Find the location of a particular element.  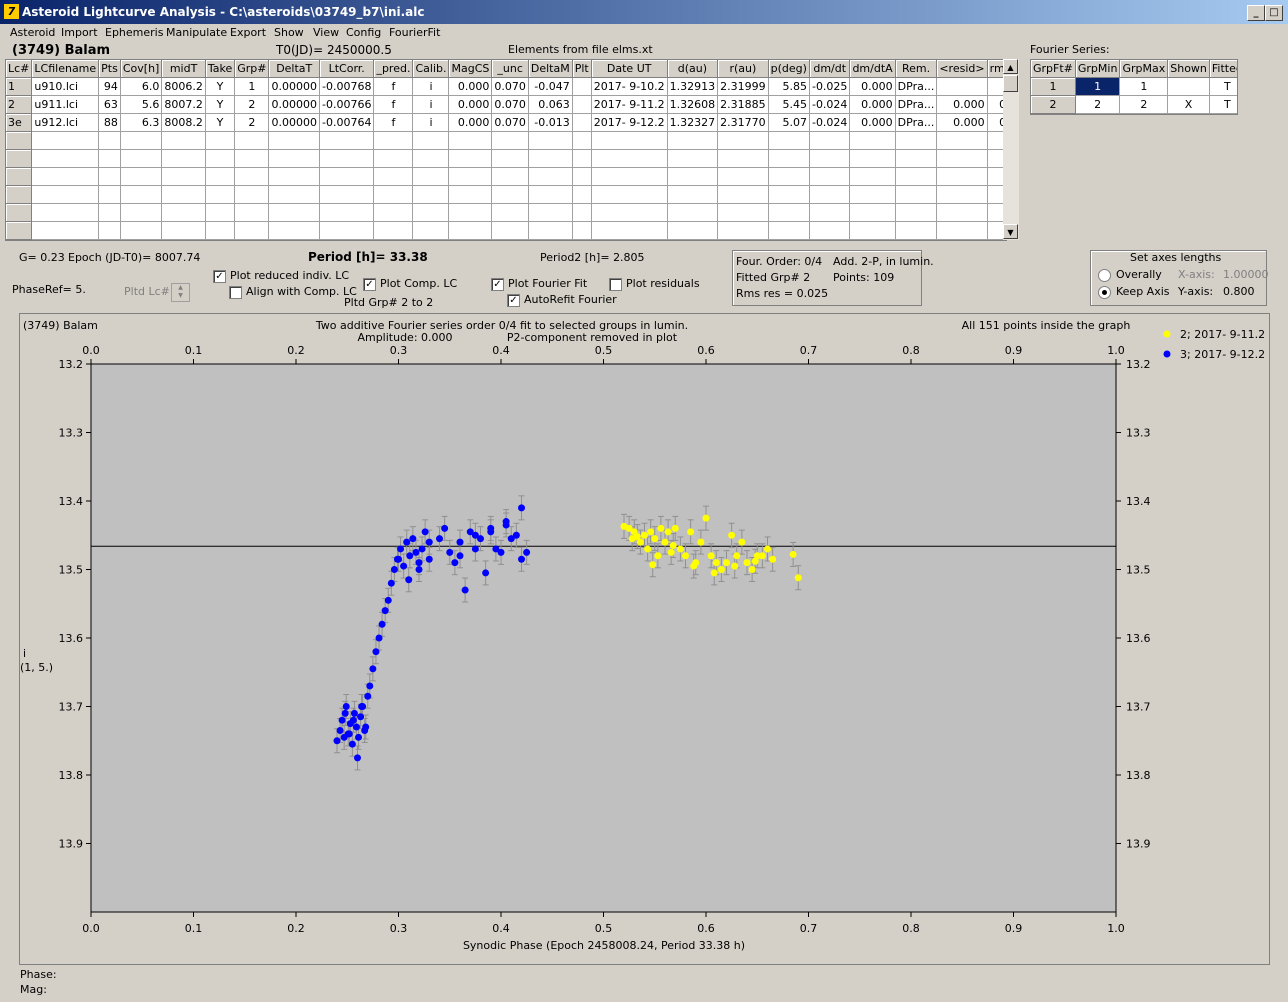

x-tick-label-top: 0.1 is located at coordinates (194, 350).